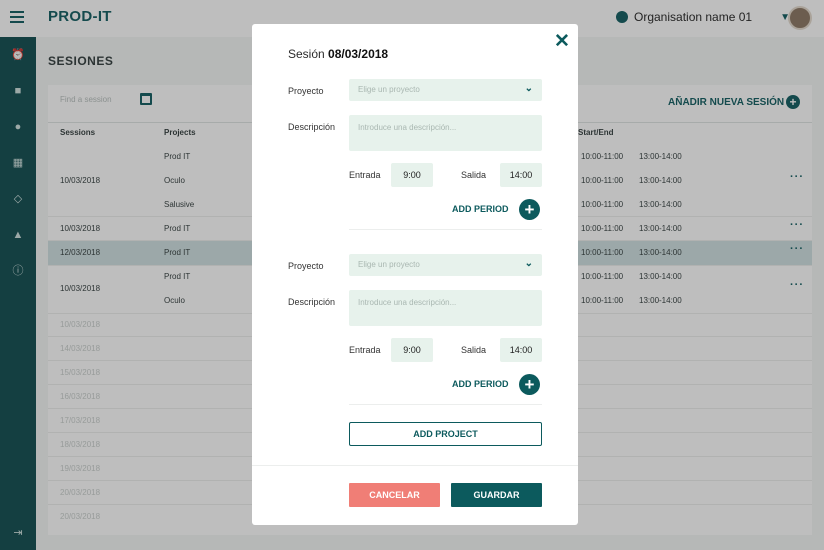 The height and width of the screenshot is (550, 824). Describe the element at coordinates (445, 434) in the screenshot. I see `add-project-button: ADD PROJECT` at that location.